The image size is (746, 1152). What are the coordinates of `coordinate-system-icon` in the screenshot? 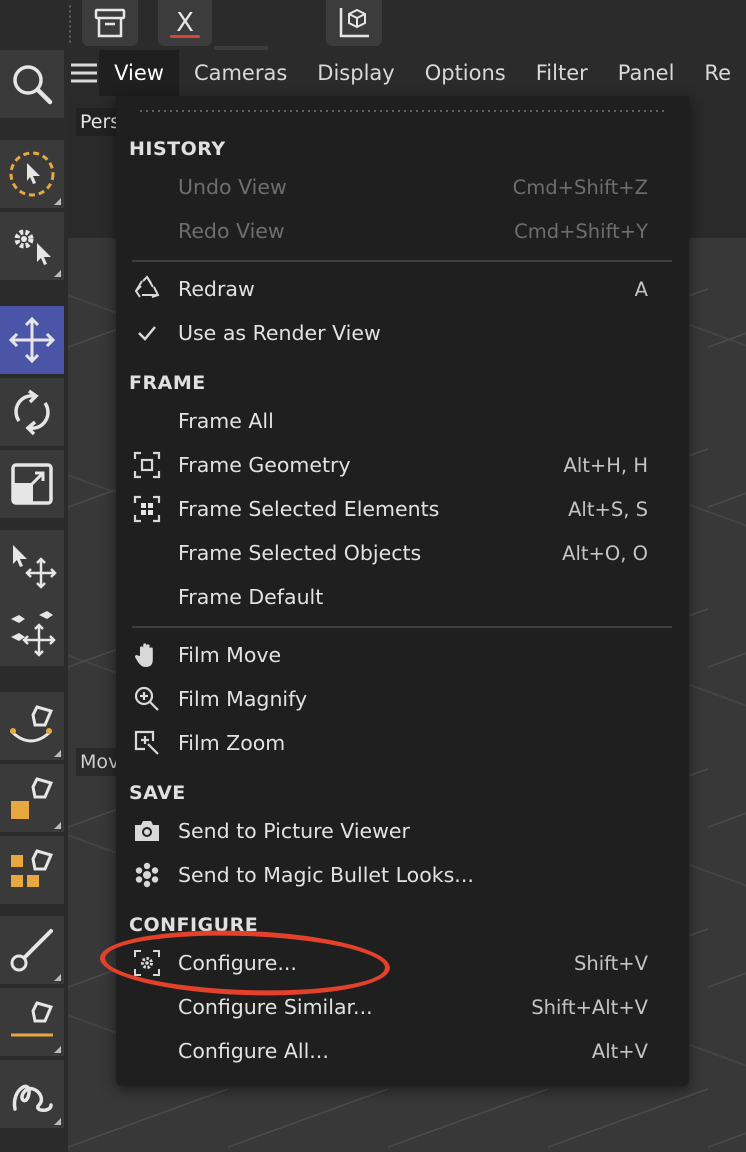 It's located at (354, 23).